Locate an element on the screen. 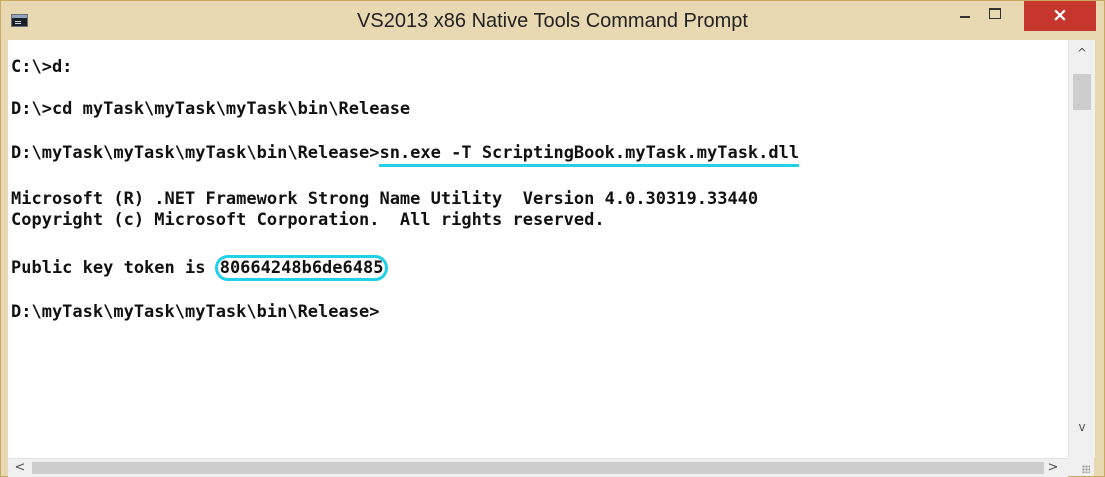  vertical-scrollbar: ^ v is located at coordinates (1081, 249).